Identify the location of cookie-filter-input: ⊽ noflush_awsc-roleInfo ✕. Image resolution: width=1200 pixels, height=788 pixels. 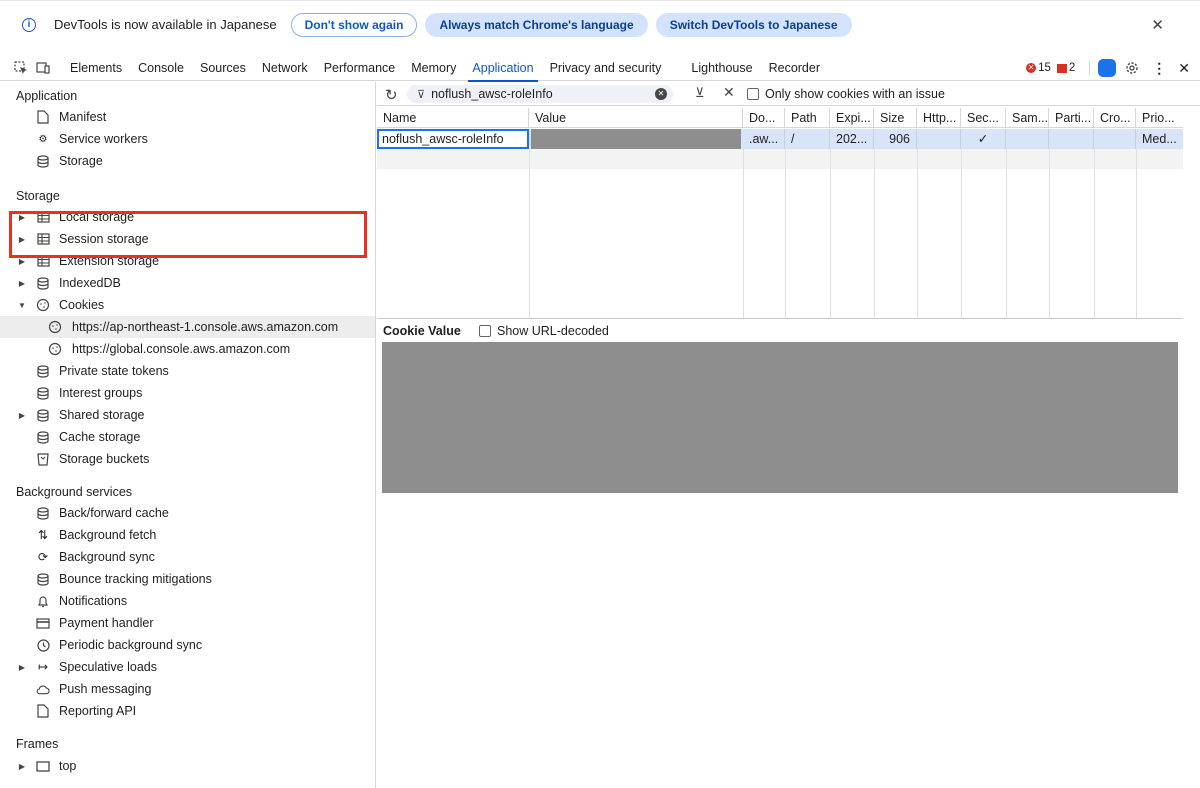
(540, 94).